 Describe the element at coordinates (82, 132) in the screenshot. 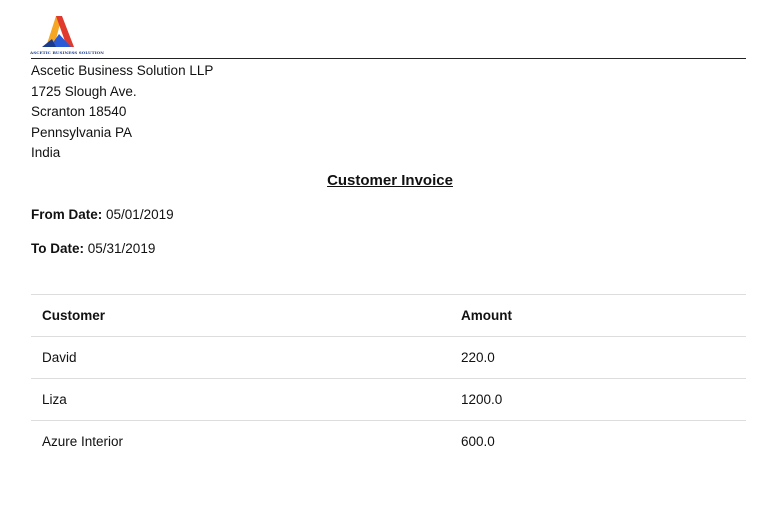

I see `company-state: Pennsylvania PA` at that location.